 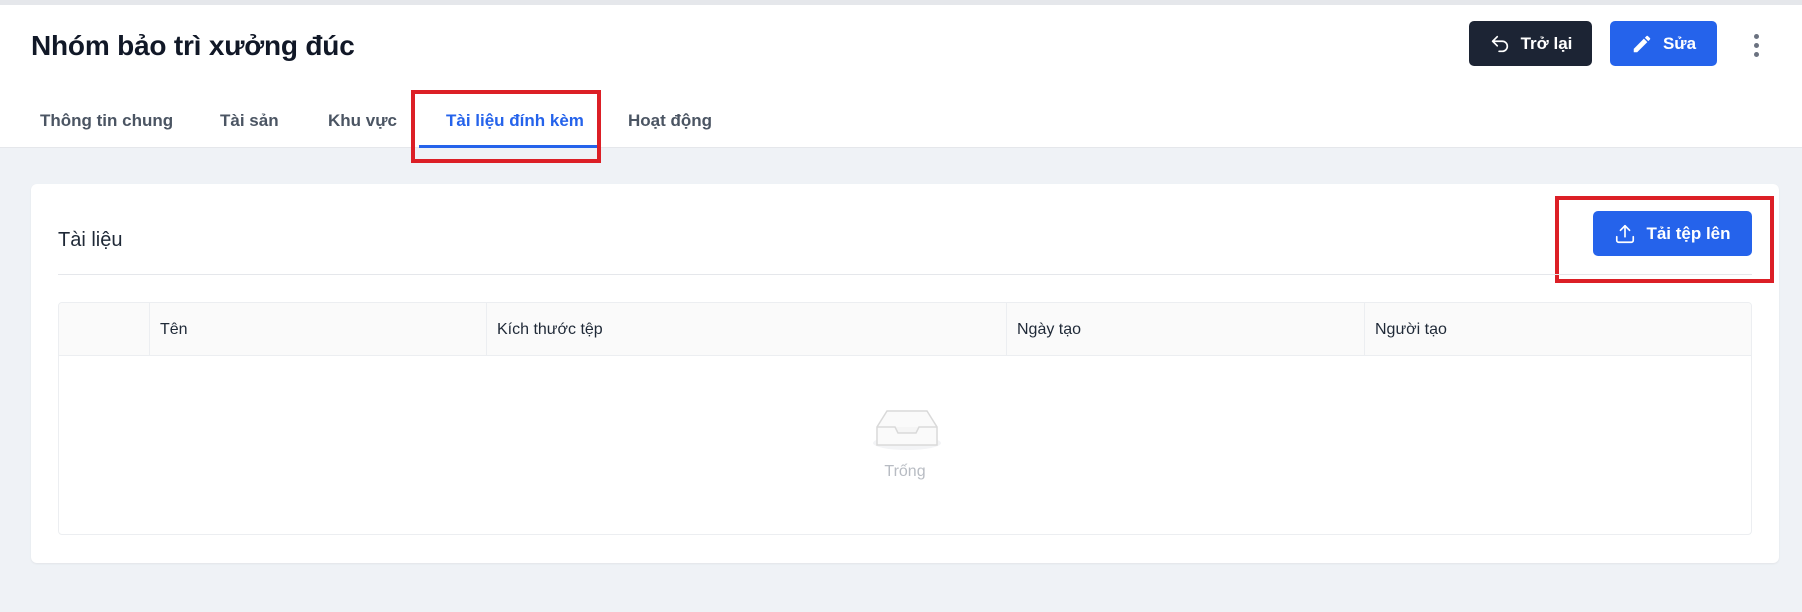 I want to click on tab-attachments: Tài liệu đính kèm, so click(x=515, y=121).